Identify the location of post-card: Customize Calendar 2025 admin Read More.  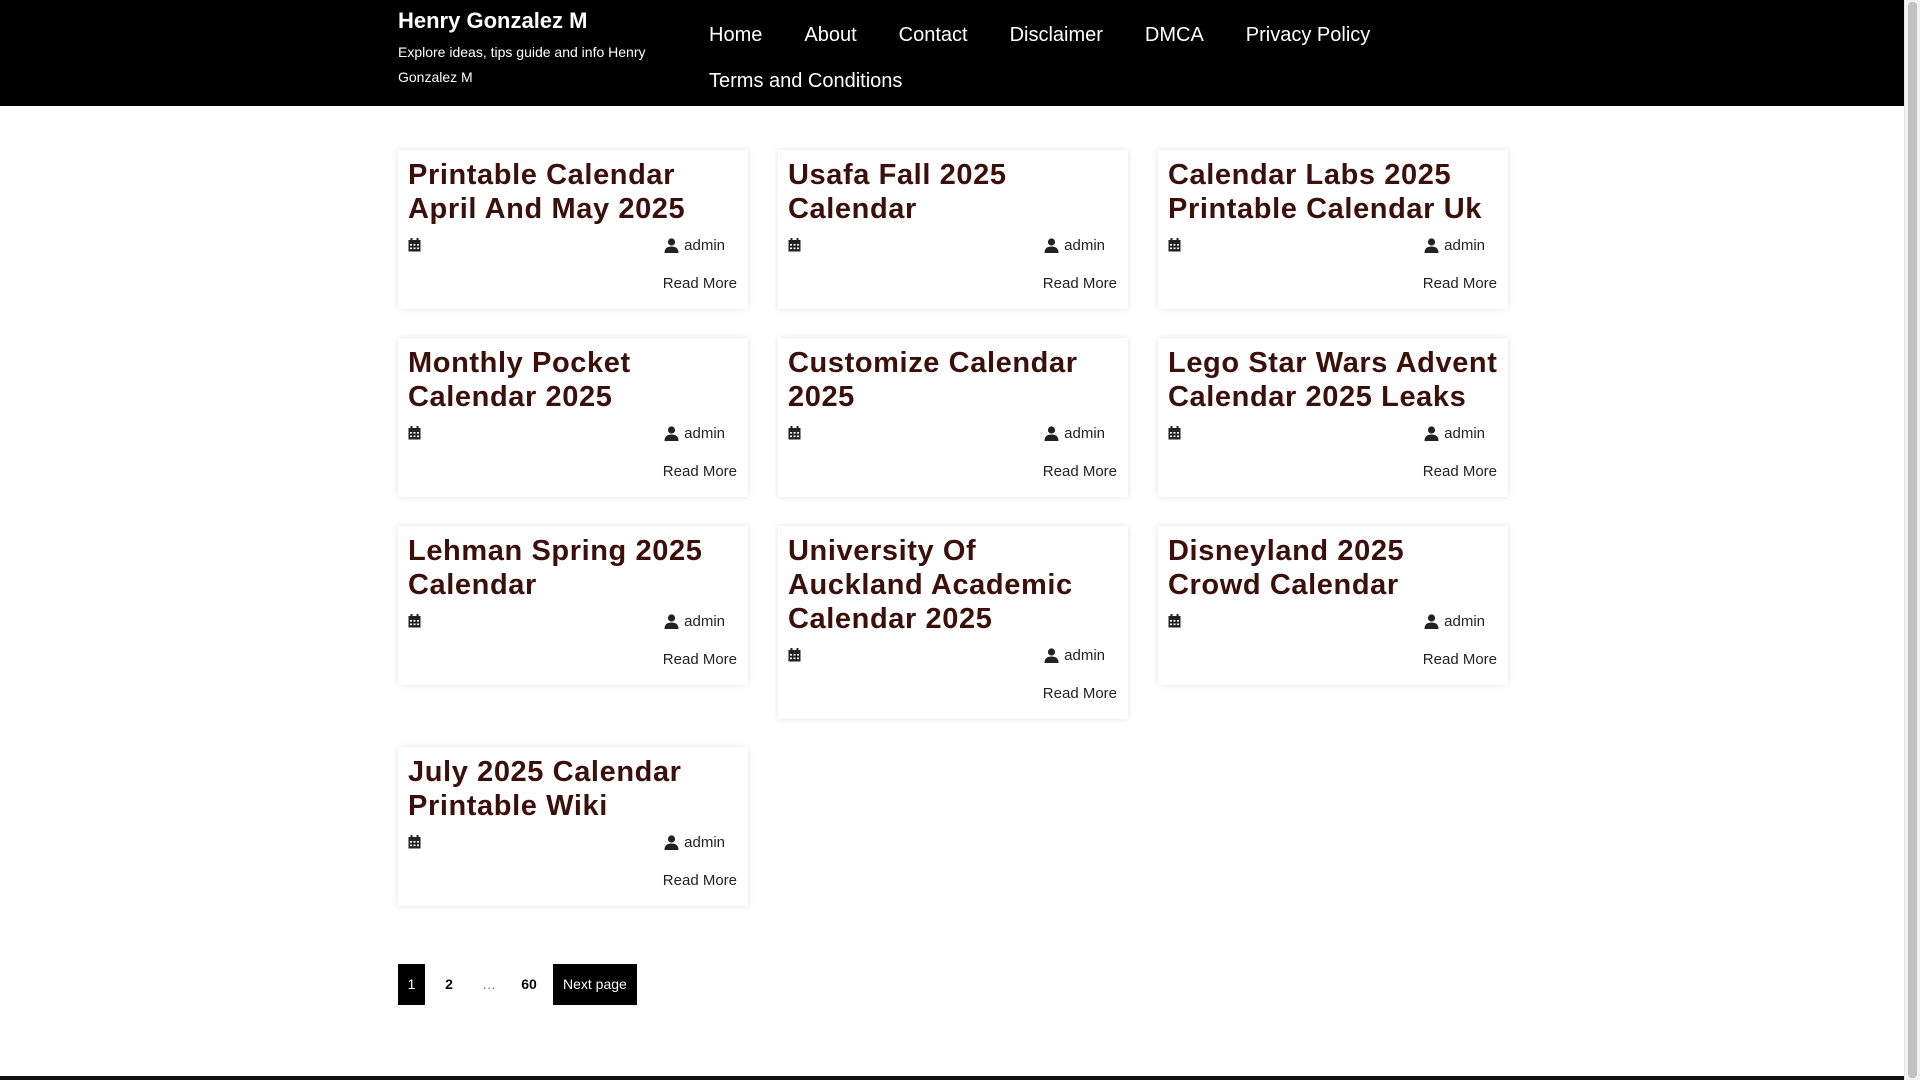
(953, 417).